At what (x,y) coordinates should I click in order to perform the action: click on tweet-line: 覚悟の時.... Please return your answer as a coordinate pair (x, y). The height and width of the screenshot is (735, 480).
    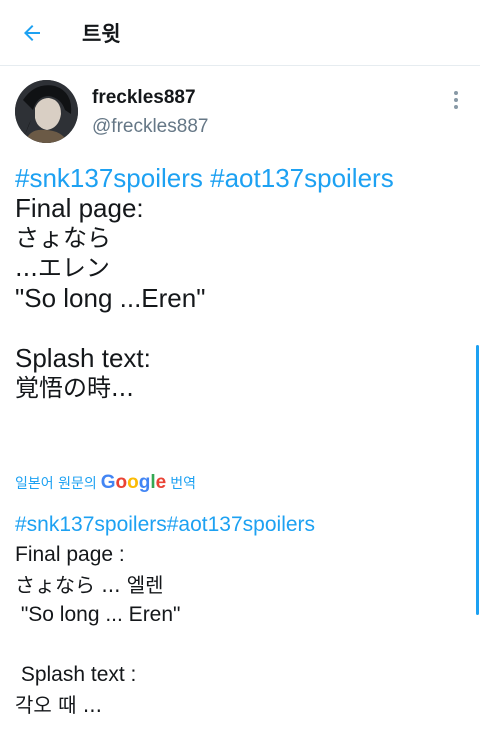
    Looking at the image, I should click on (74, 388).